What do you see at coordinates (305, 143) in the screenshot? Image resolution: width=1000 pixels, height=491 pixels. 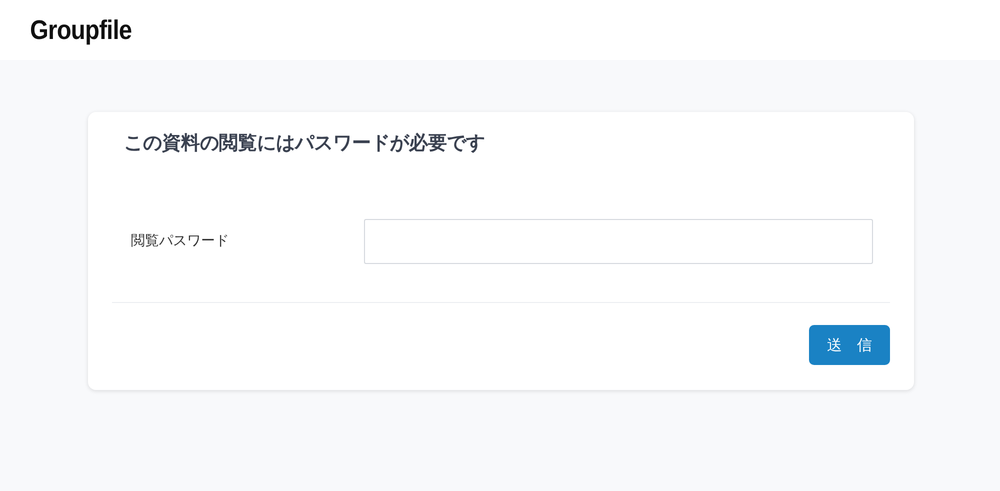 I see `card-title: この資料の閲覧にはパスワードが必要です` at bounding box center [305, 143].